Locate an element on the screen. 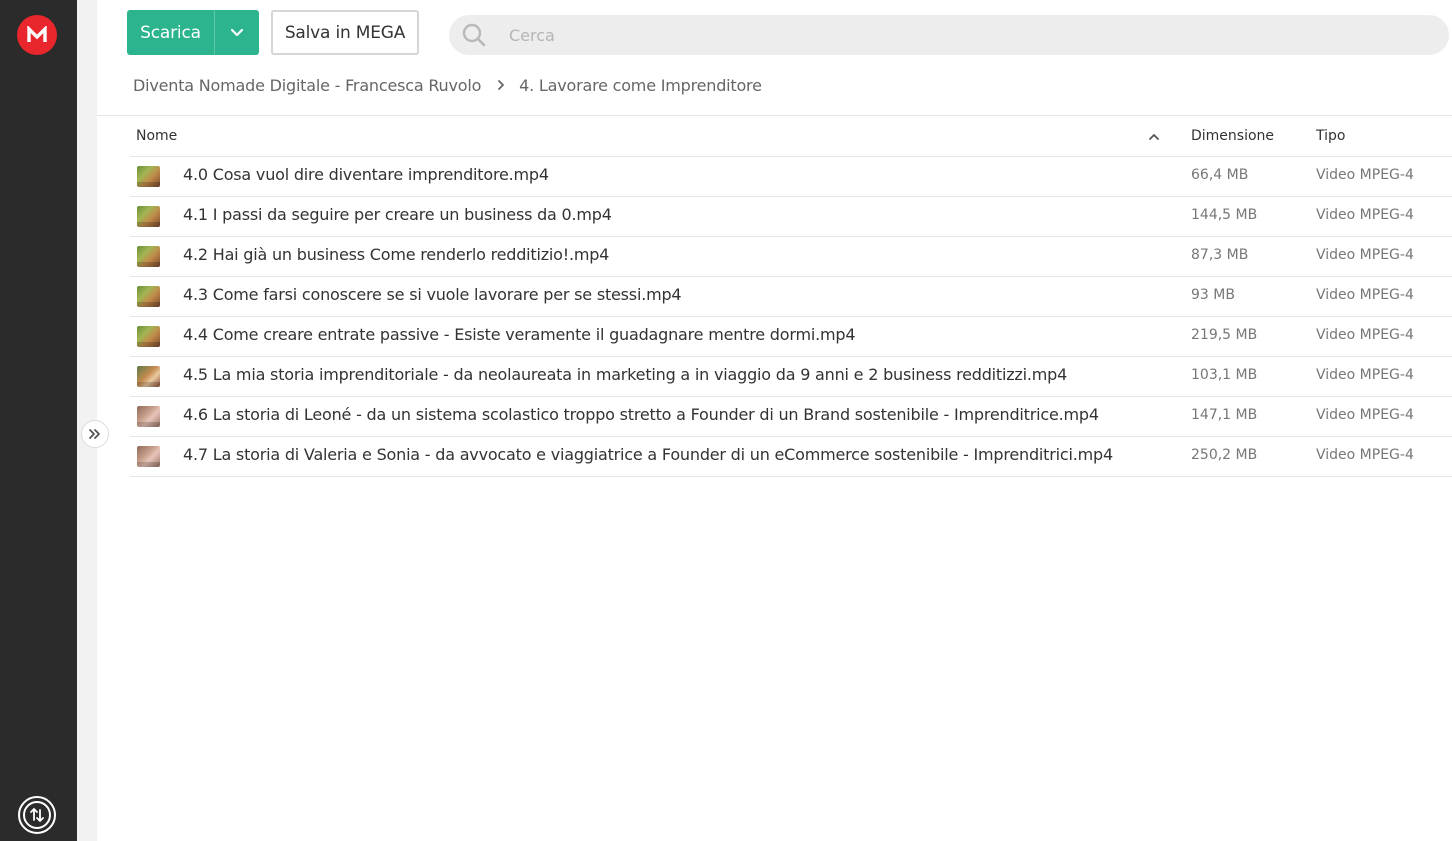 This screenshot has width=1452, height=841. download-options-button is located at coordinates (236, 32).